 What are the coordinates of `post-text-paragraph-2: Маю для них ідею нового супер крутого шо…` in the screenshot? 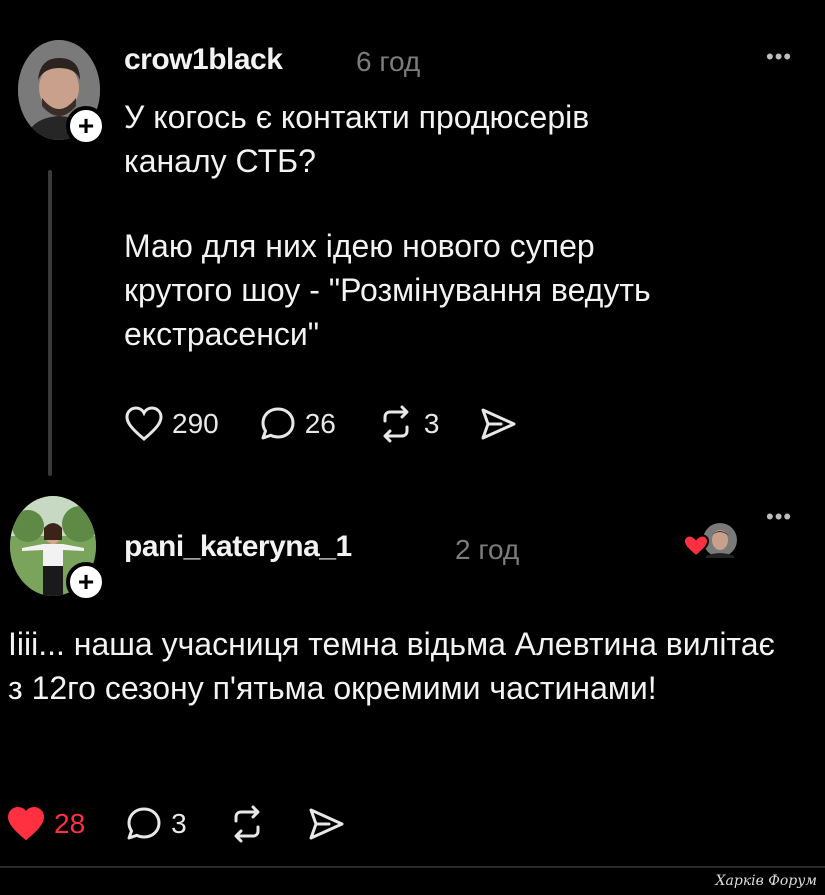 It's located at (387, 290).